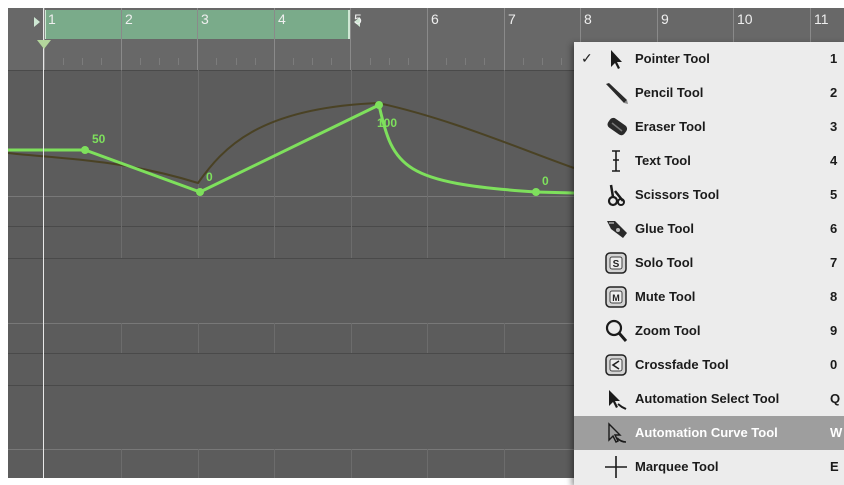 The width and height of the screenshot is (844, 485). I want to click on automation-line, so click(194, 148).